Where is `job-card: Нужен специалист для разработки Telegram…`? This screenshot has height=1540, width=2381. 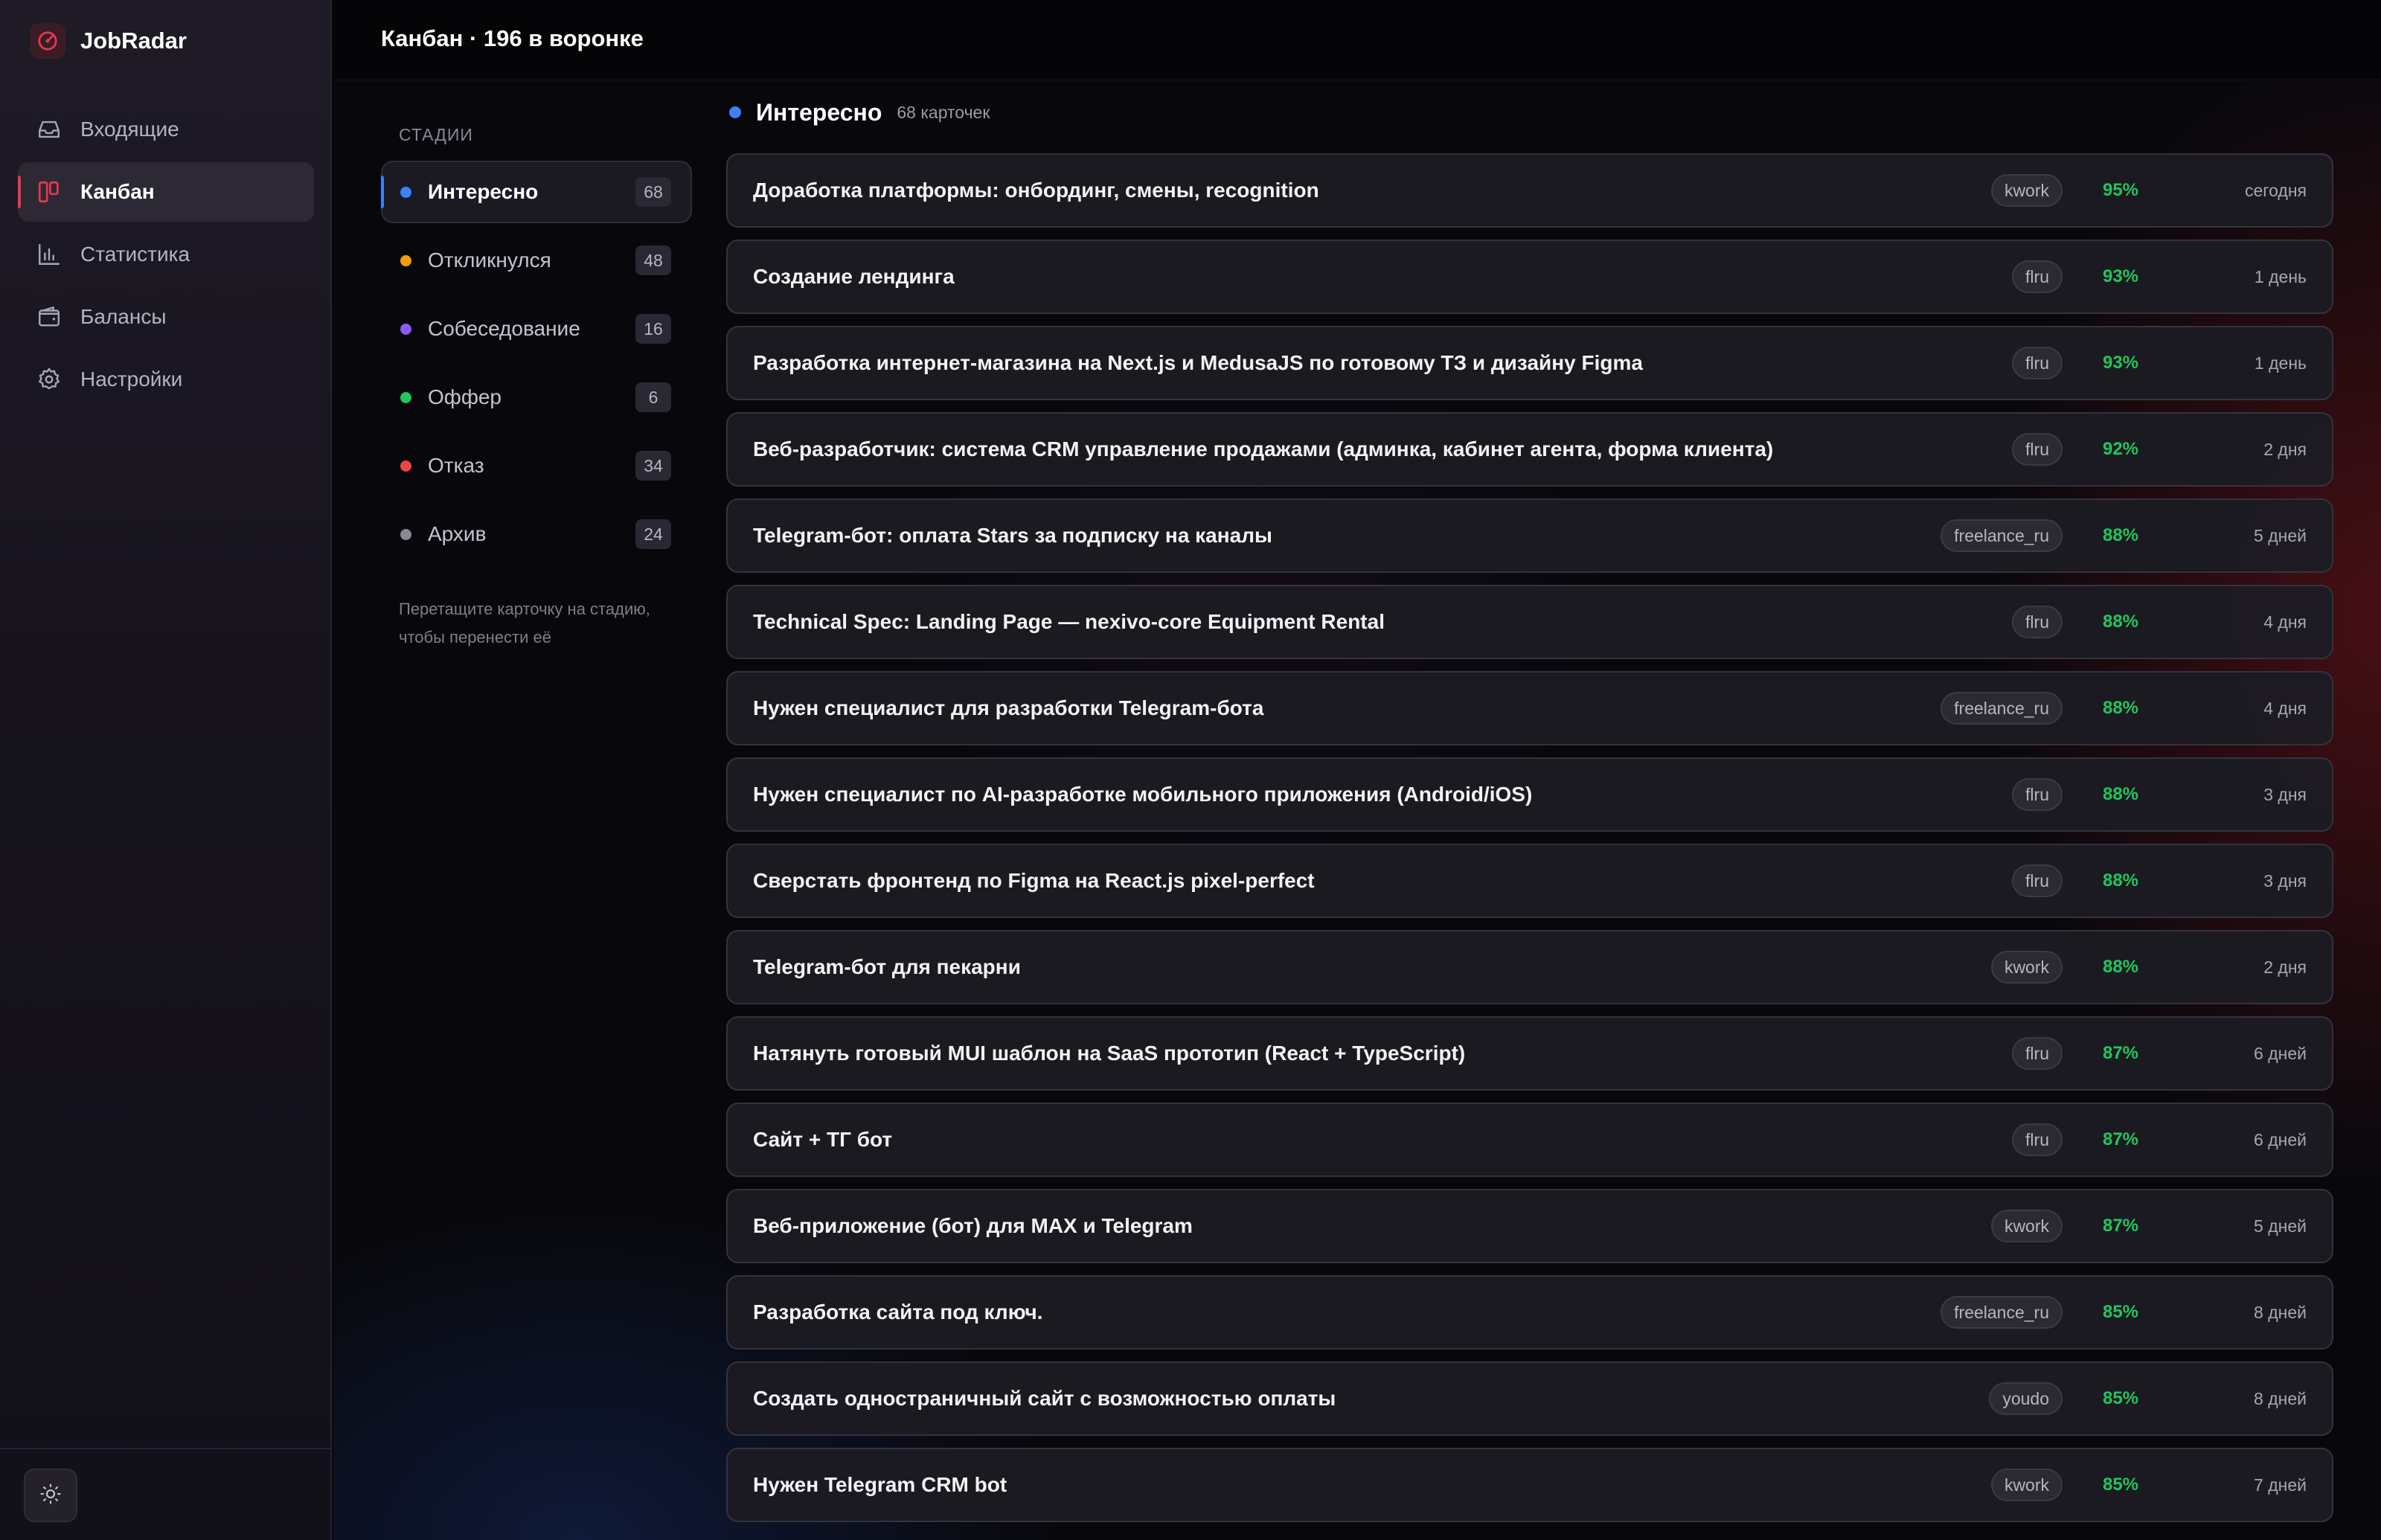 job-card: Нужен специалист для разработки Telegram… is located at coordinates (1529, 708).